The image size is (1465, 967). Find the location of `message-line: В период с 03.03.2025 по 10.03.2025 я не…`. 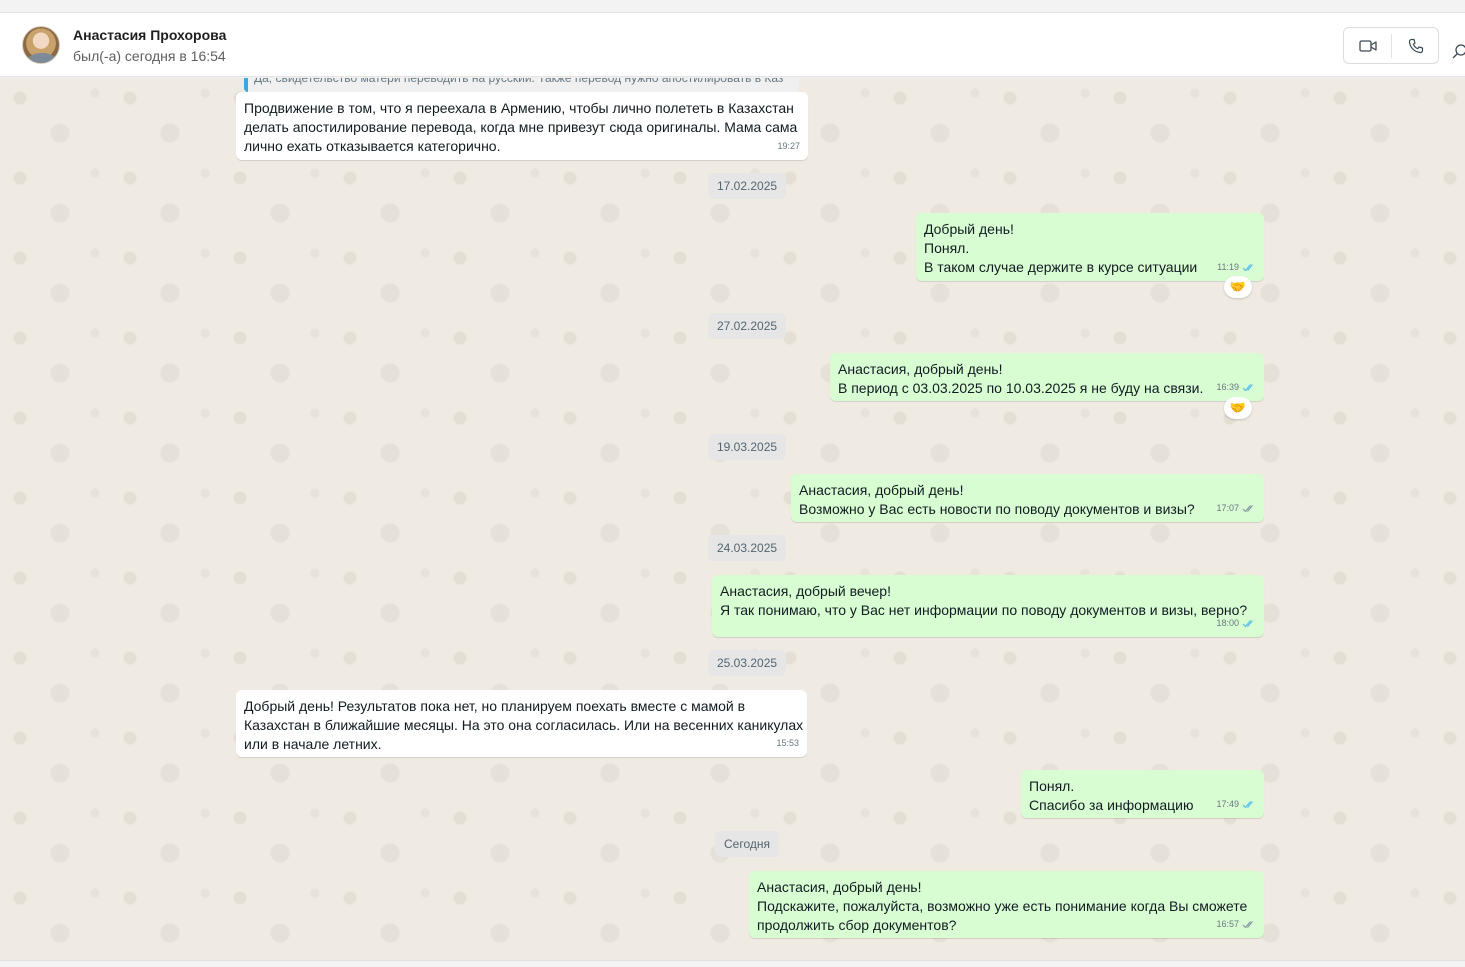

message-line: В период с 03.03.2025 по 10.03.2025 я не… is located at coordinates (1021, 388).